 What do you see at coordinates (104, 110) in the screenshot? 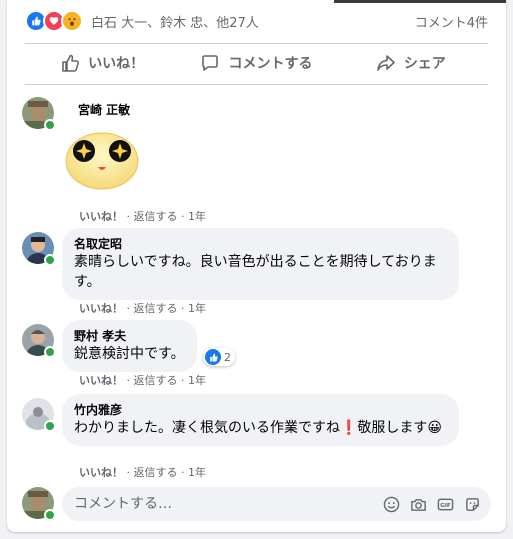
I see `commenter-name: 宮崎 正敏` at bounding box center [104, 110].